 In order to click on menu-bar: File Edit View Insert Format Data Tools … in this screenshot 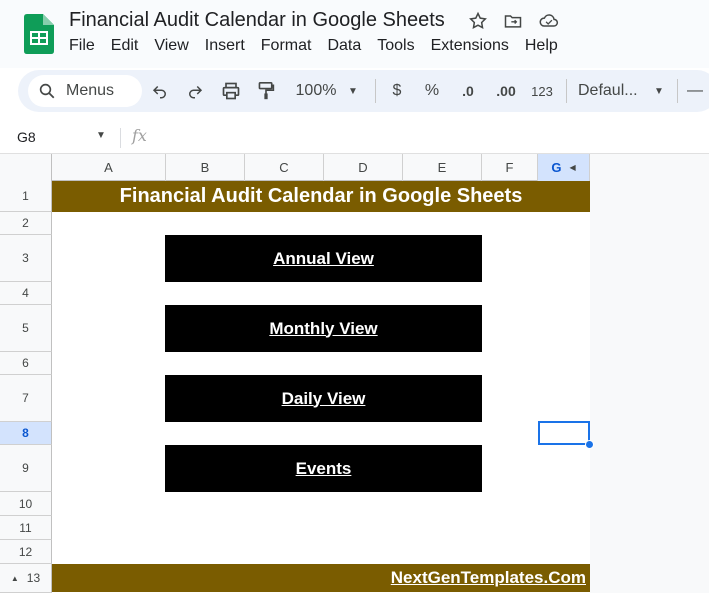, I will do `click(321, 46)`.